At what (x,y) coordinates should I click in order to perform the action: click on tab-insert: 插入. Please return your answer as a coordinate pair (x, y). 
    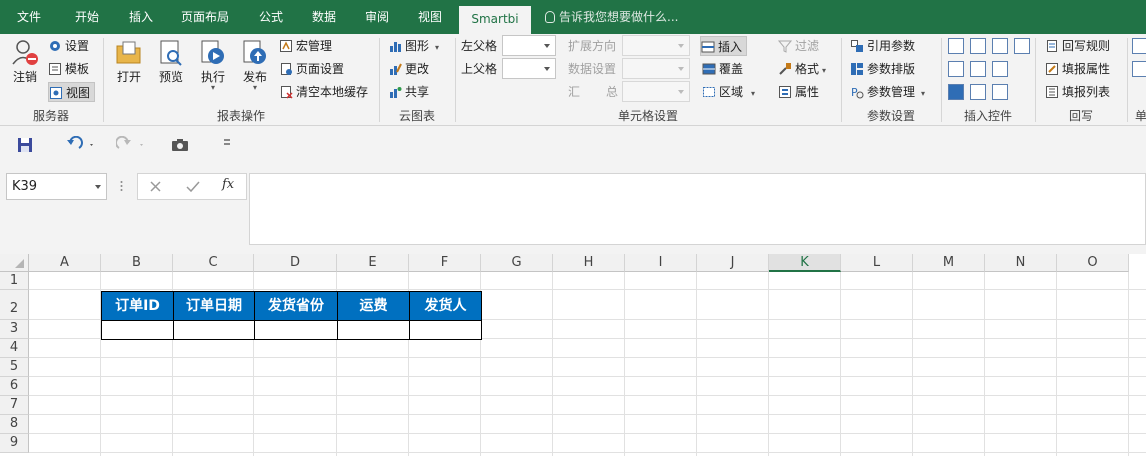
    Looking at the image, I should click on (141, 17).